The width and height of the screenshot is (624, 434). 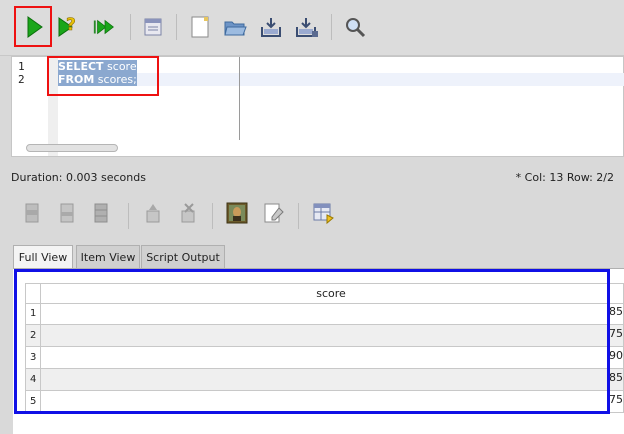 I want to click on explain-button: ?, so click(x=68, y=27).